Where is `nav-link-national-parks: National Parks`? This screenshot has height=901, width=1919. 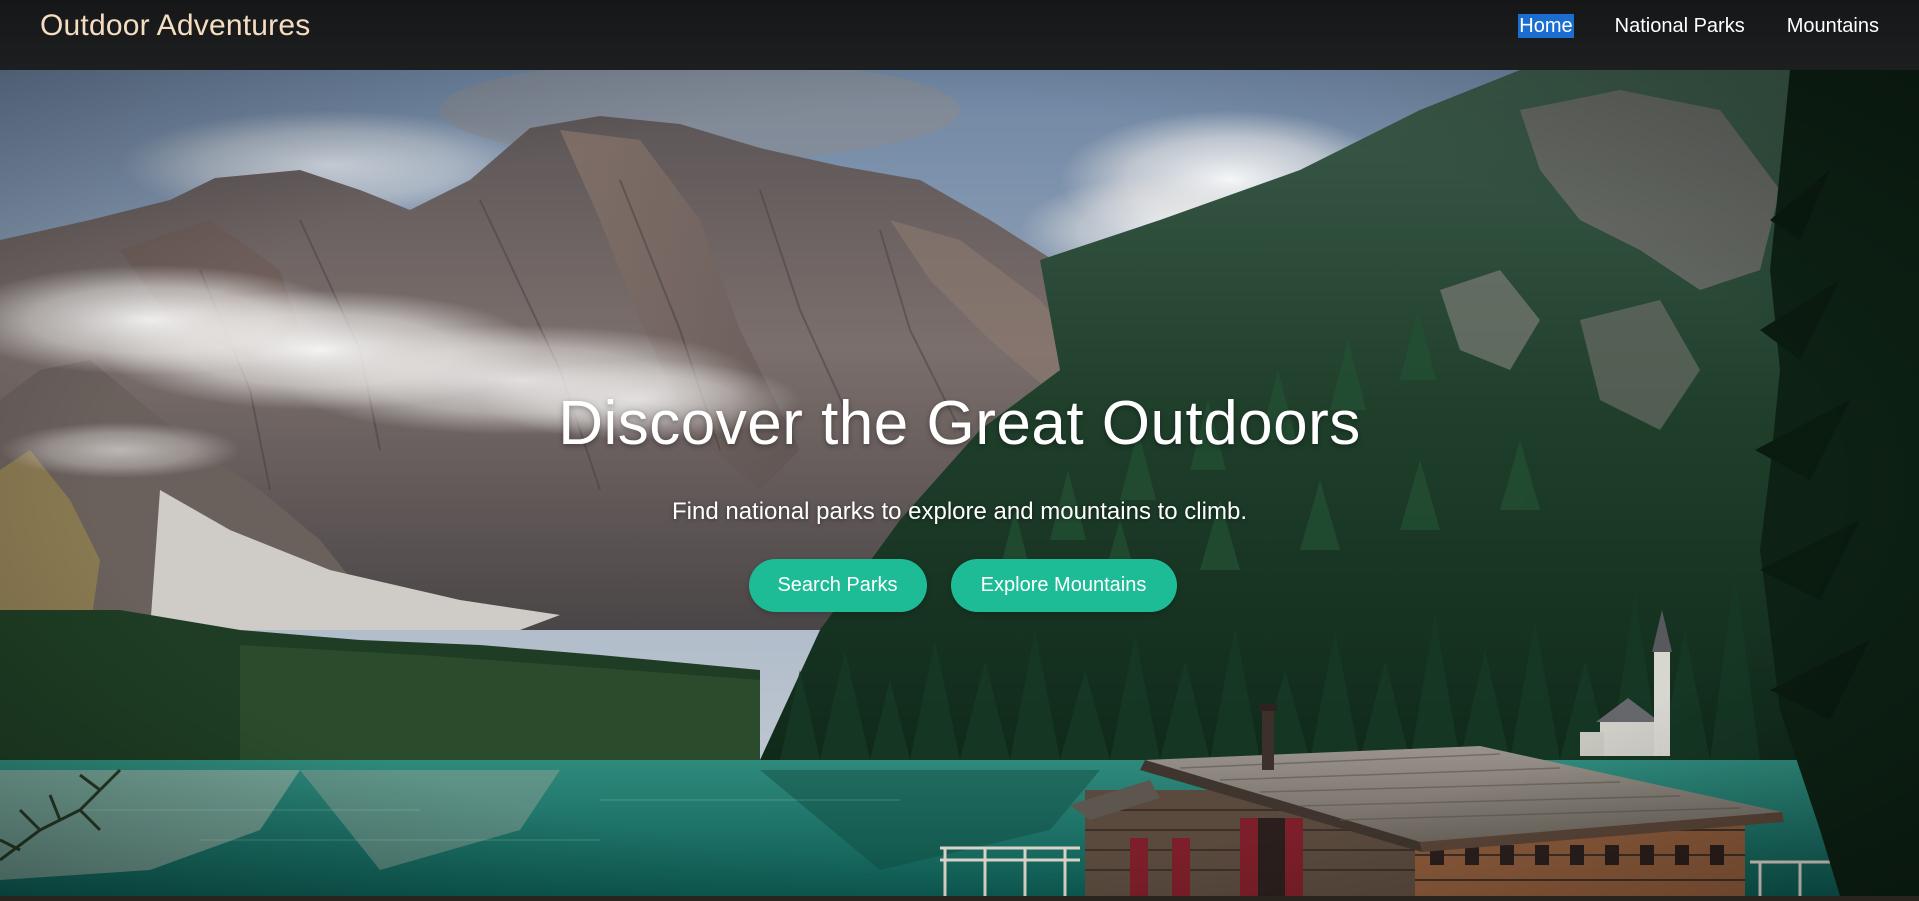
nav-link-national-parks: National Parks is located at coordinates (1680, 26).